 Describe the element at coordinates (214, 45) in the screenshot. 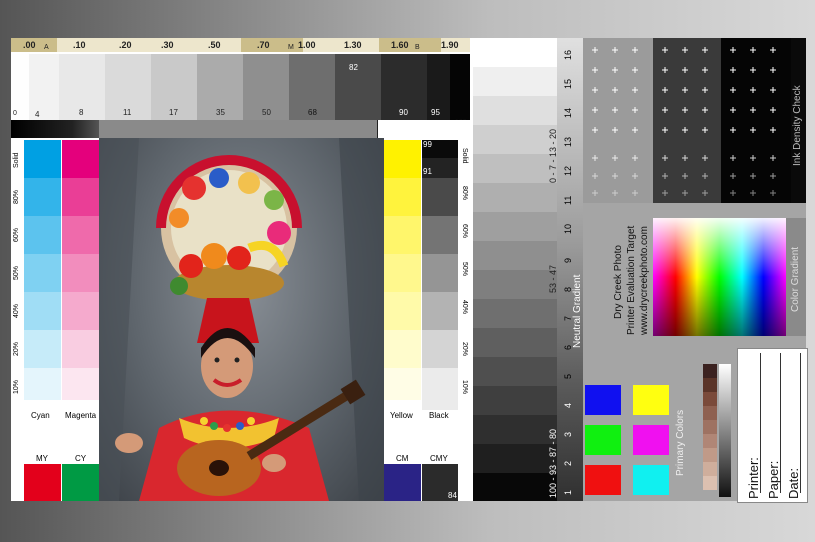

I see `density-label-50: .50` at that location.